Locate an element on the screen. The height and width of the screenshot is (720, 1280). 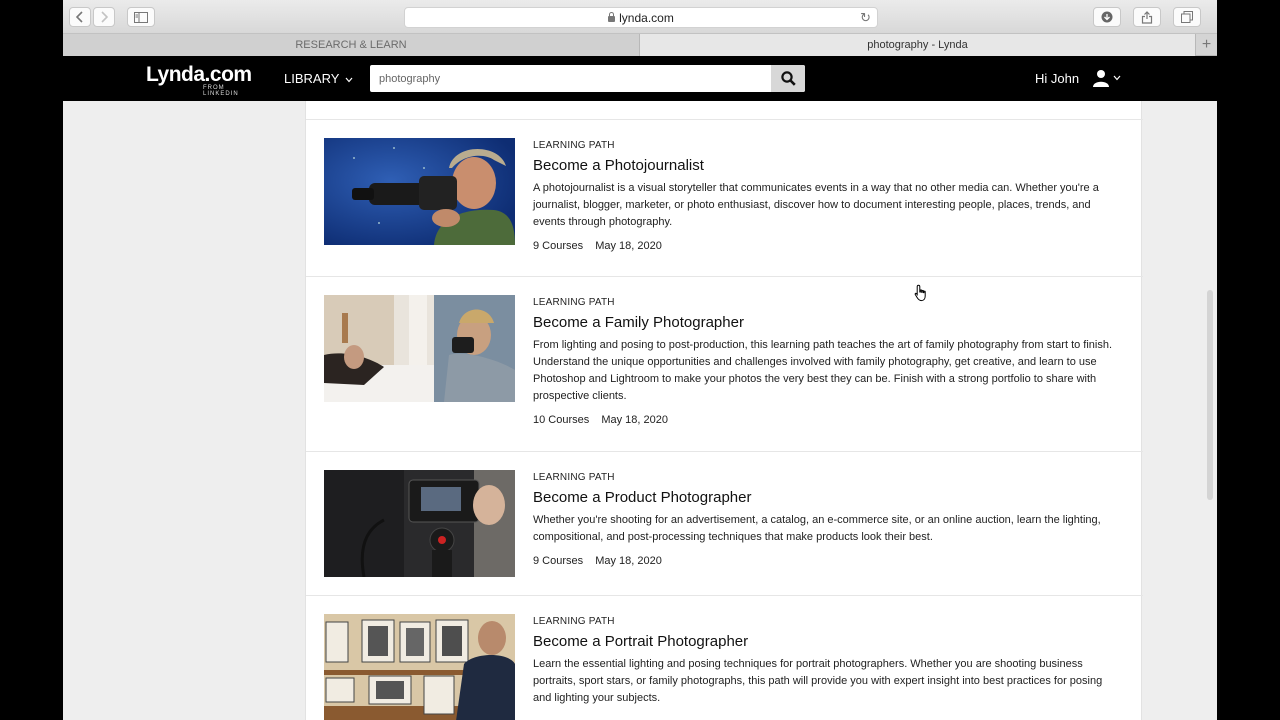
lynda-logo: Lynda.com FROM LINKEDIN is located at coordinates (199, 80).